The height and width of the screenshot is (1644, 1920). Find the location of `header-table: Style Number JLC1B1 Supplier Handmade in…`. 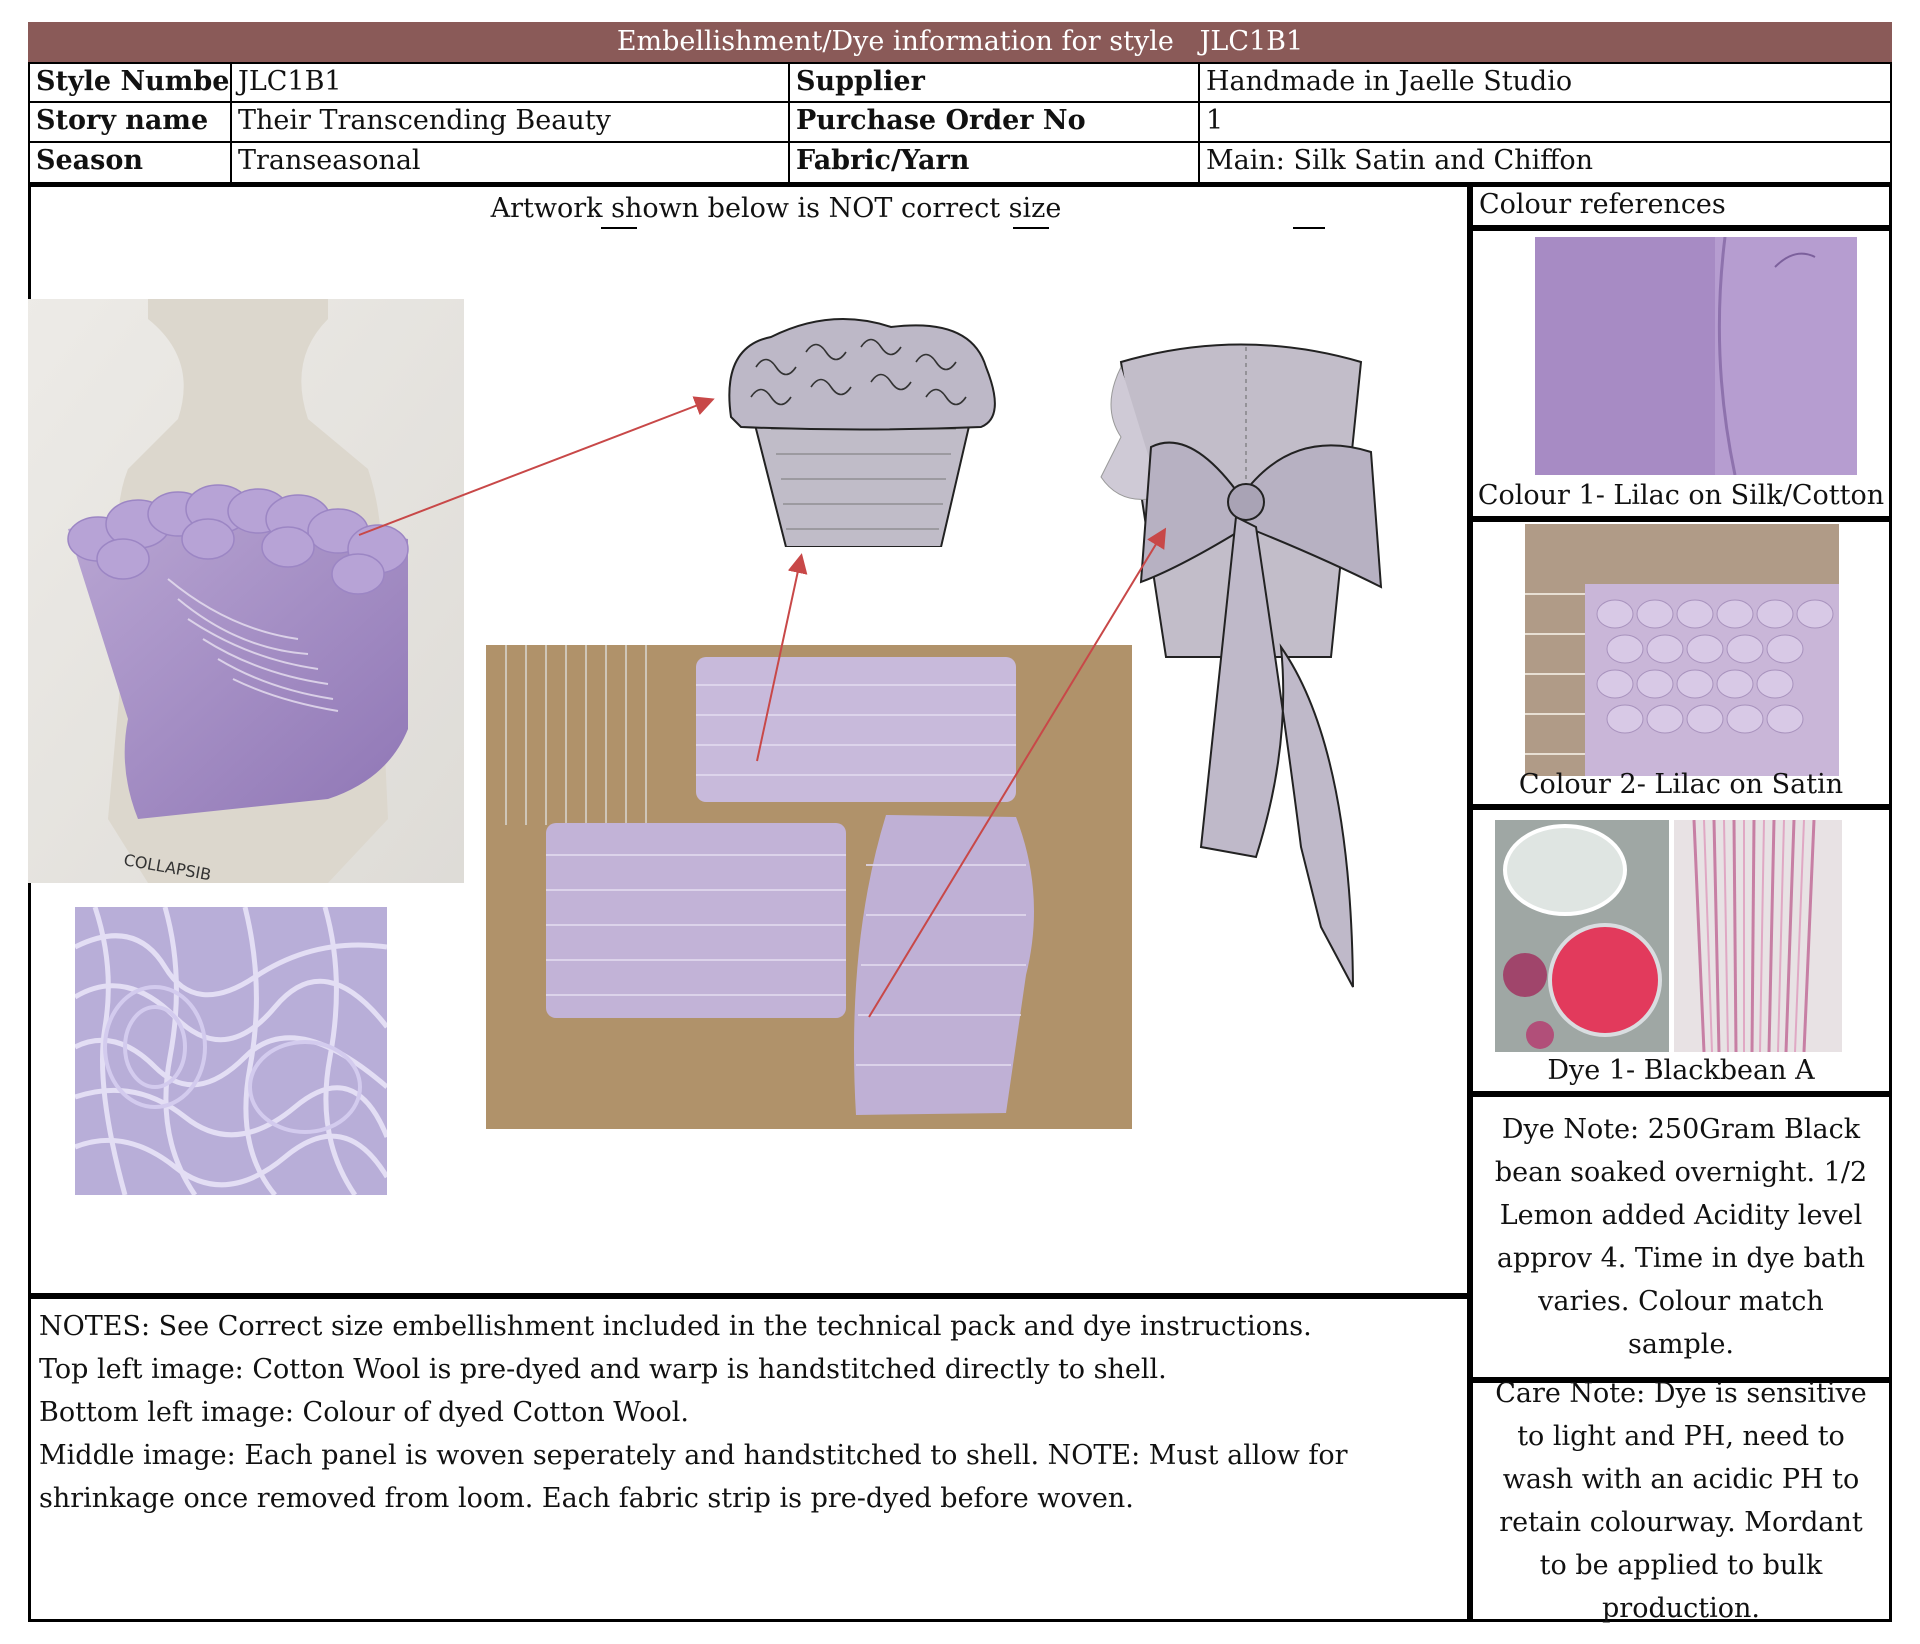

header-table: Style Number JLC1B1 Supplier Handmade in… is located at coordinates (960, 123).